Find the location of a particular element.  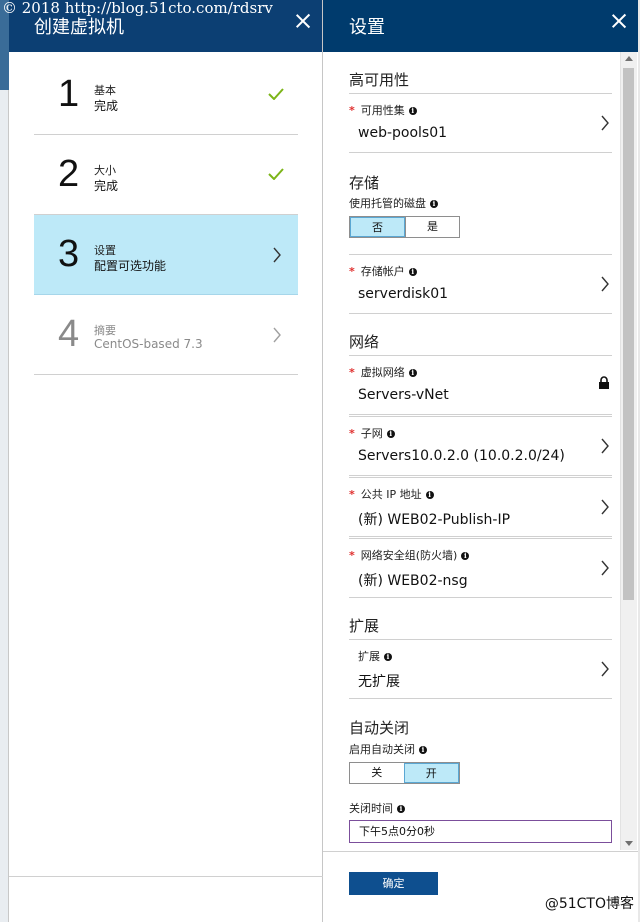

ok-button: 确定 is located at coordinates (393, 883).